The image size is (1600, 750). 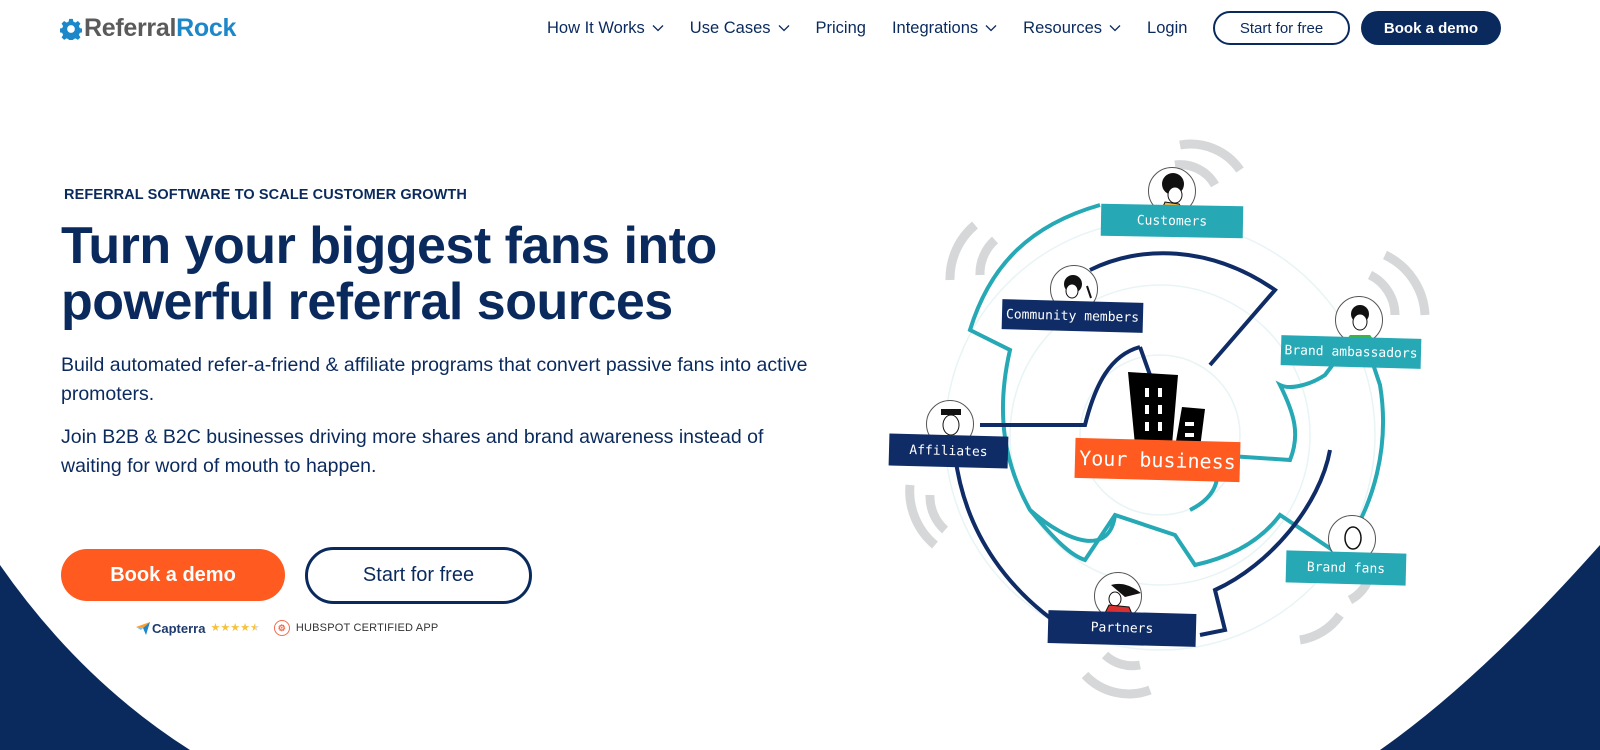 What do you see at coordinates (254, 628) in the screenshot?
I see `half-star-icon: ★` at bounding box center [254, 628].